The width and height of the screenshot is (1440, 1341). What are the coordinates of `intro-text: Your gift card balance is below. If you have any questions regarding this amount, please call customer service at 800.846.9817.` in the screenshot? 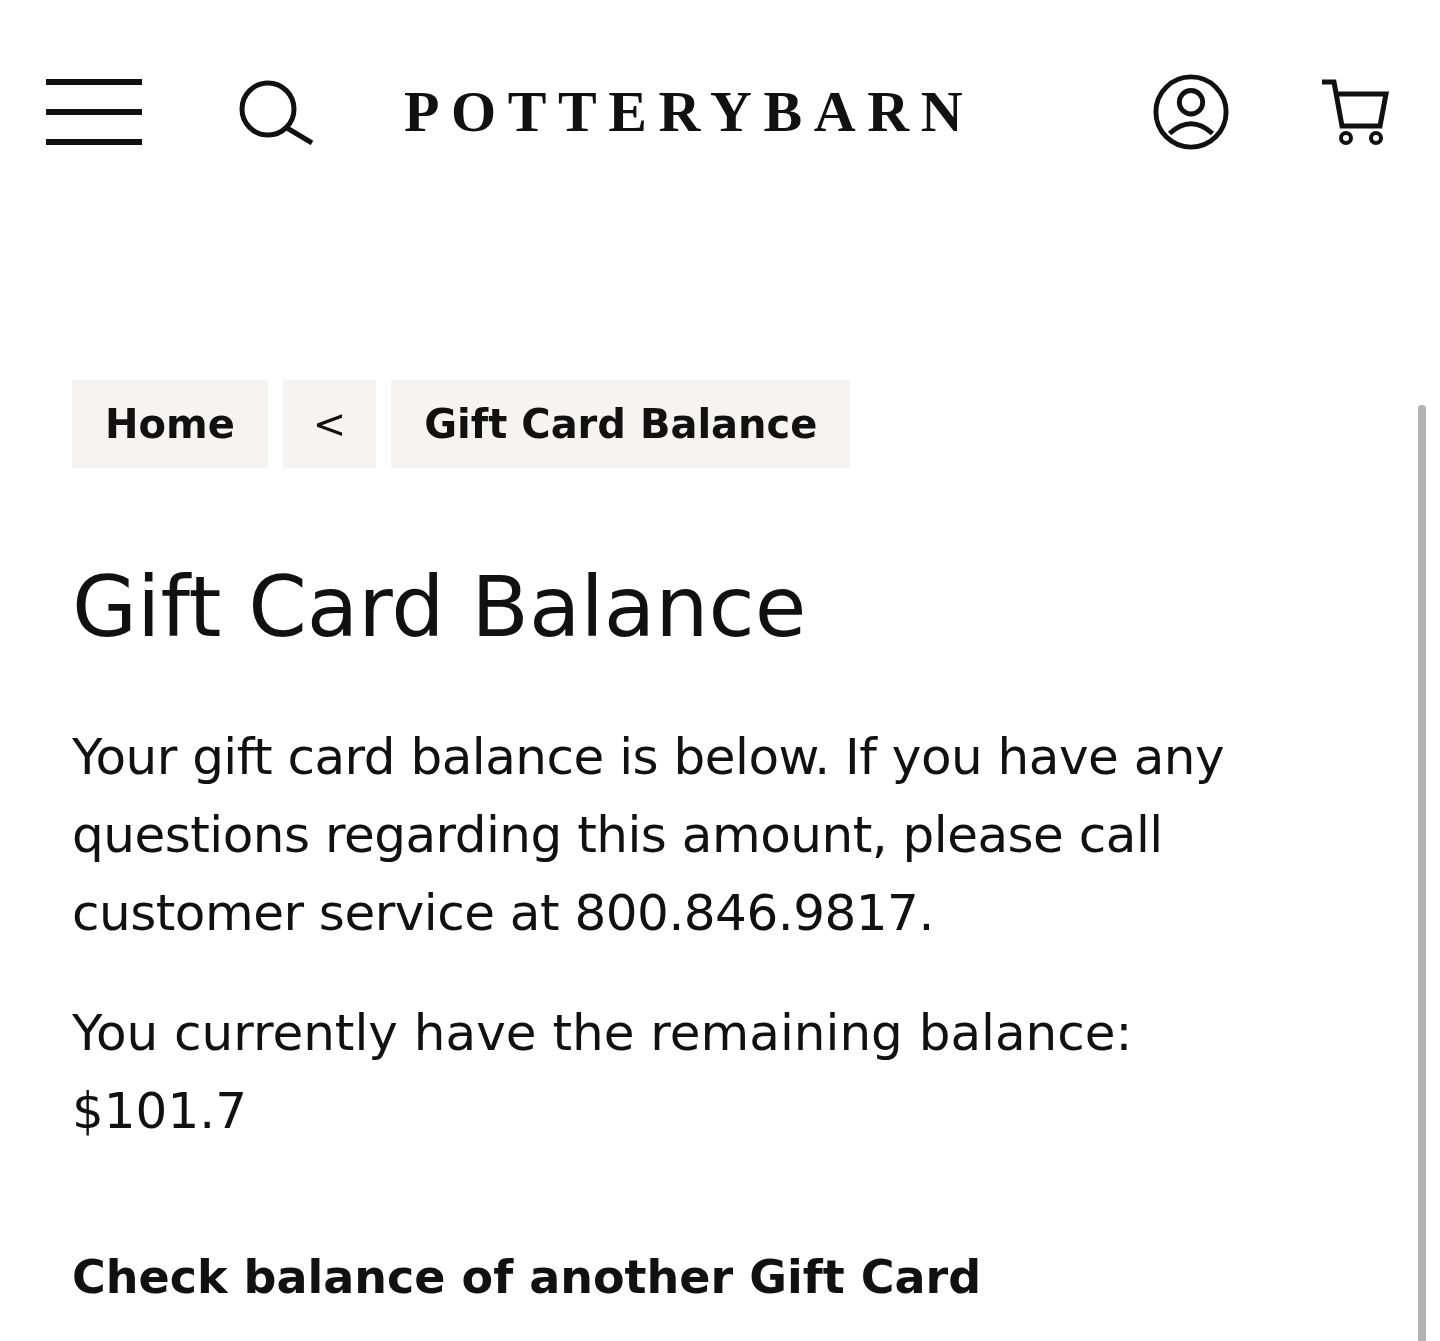 It's located at (649, 835).